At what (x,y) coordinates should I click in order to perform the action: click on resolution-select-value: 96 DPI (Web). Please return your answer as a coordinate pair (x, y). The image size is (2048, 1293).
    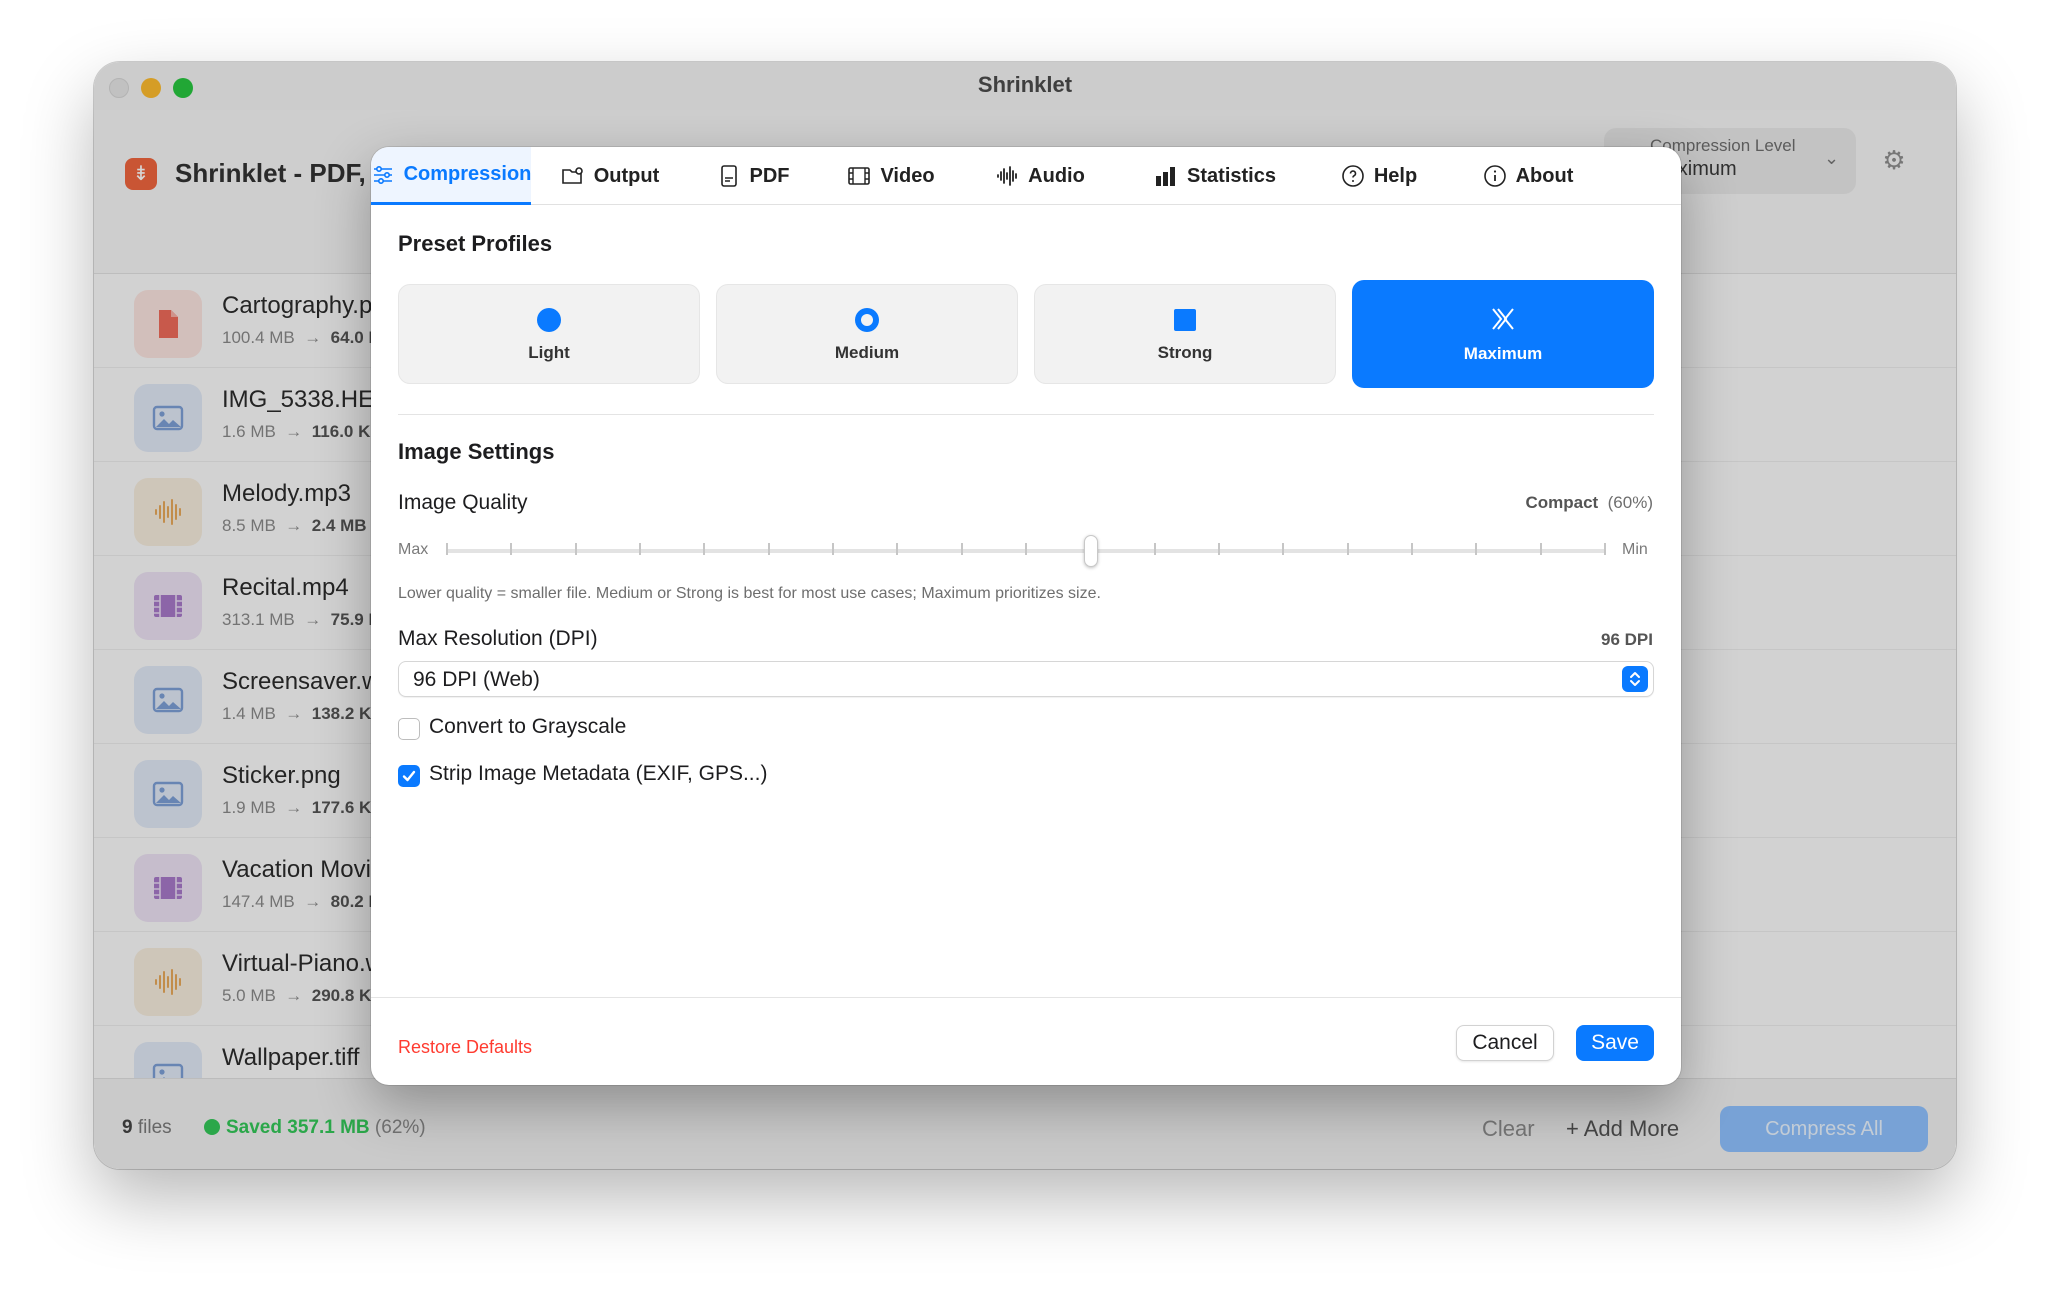
    Looking at the image, I should click on (476, 679).